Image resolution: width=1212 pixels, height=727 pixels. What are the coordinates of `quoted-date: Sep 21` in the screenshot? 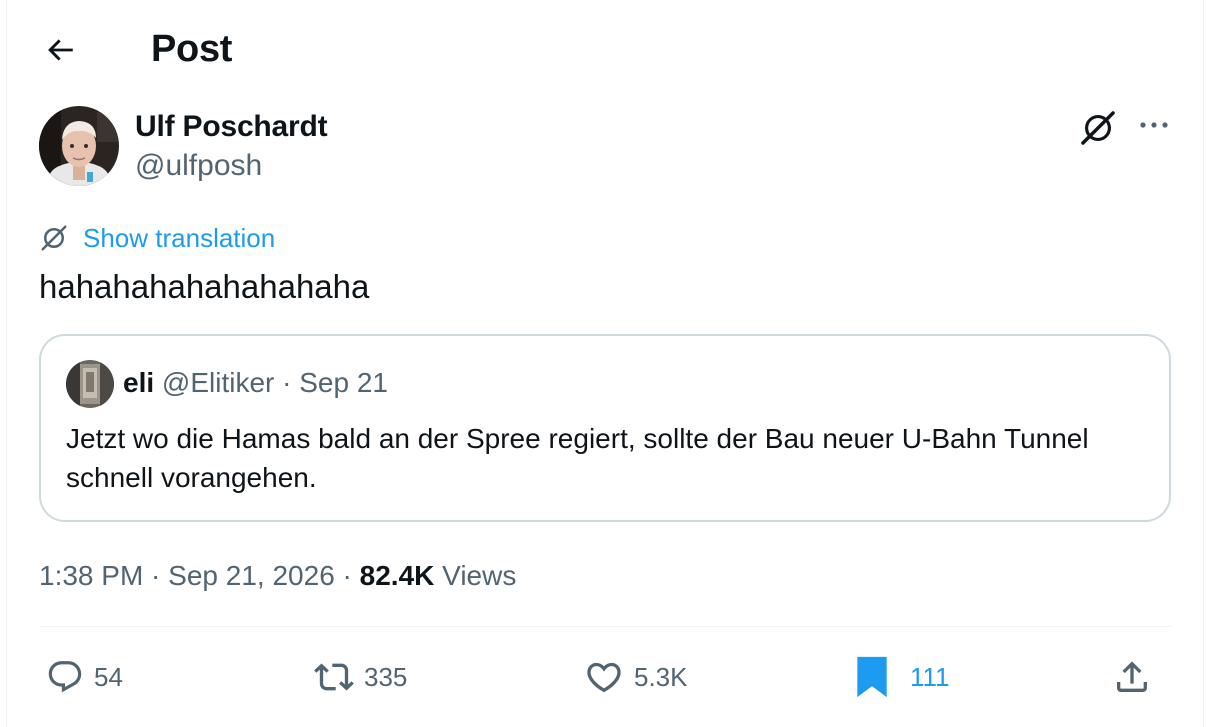 It's located at (343, 382).